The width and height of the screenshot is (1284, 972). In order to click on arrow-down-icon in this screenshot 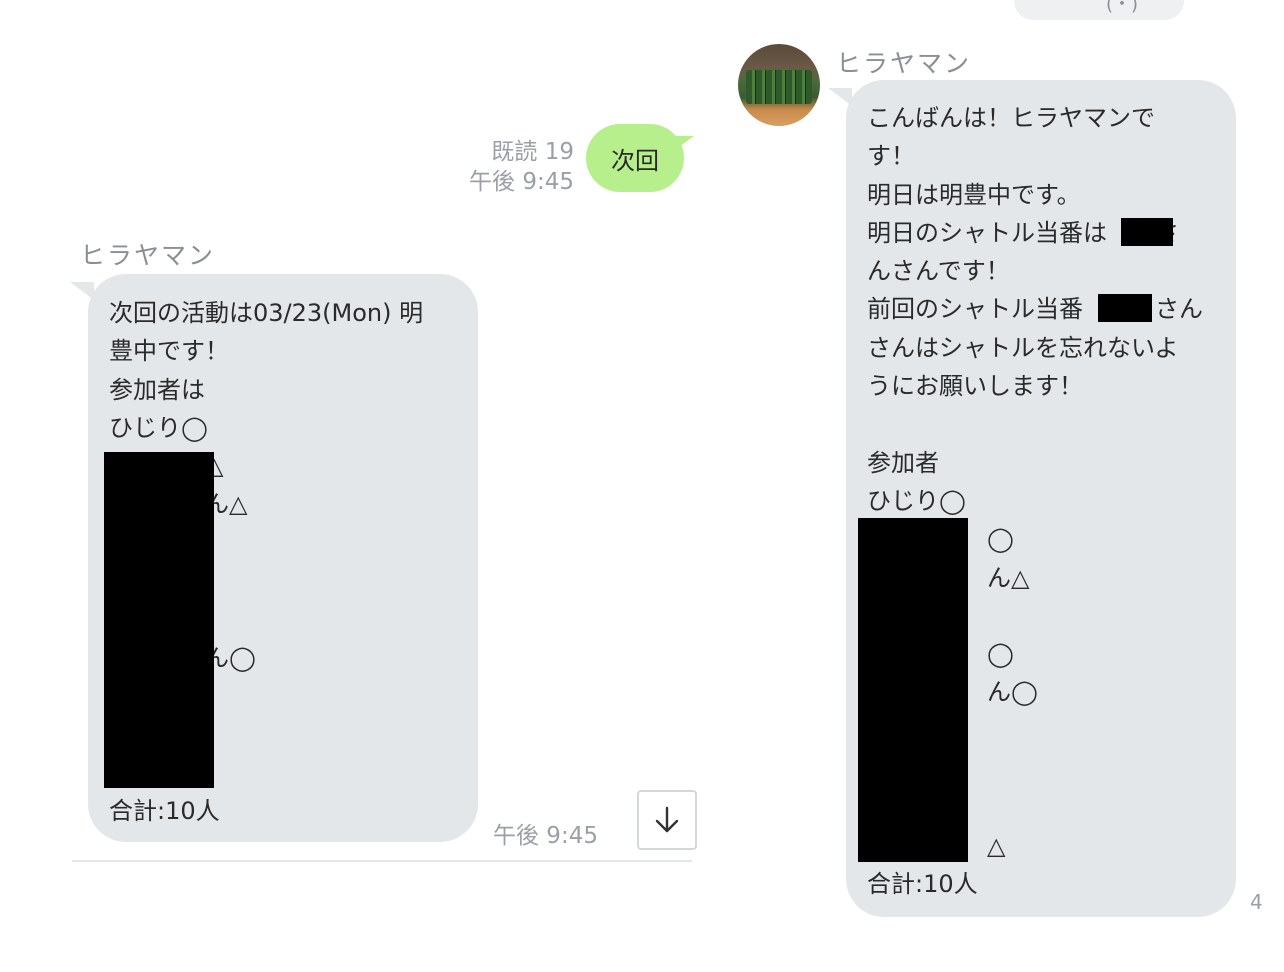, I will do `click(667, 819)`.